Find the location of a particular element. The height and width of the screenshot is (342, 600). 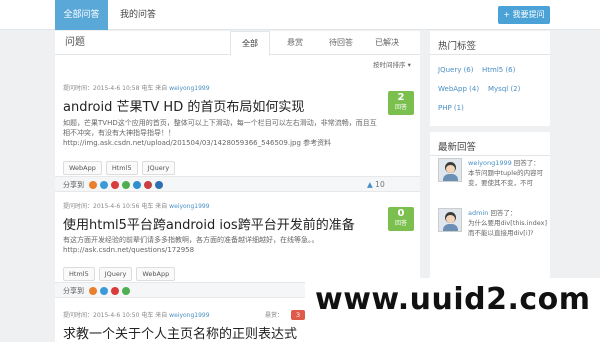

hot-tag-link: Html5 (6) is located at coordinates (498, 70).